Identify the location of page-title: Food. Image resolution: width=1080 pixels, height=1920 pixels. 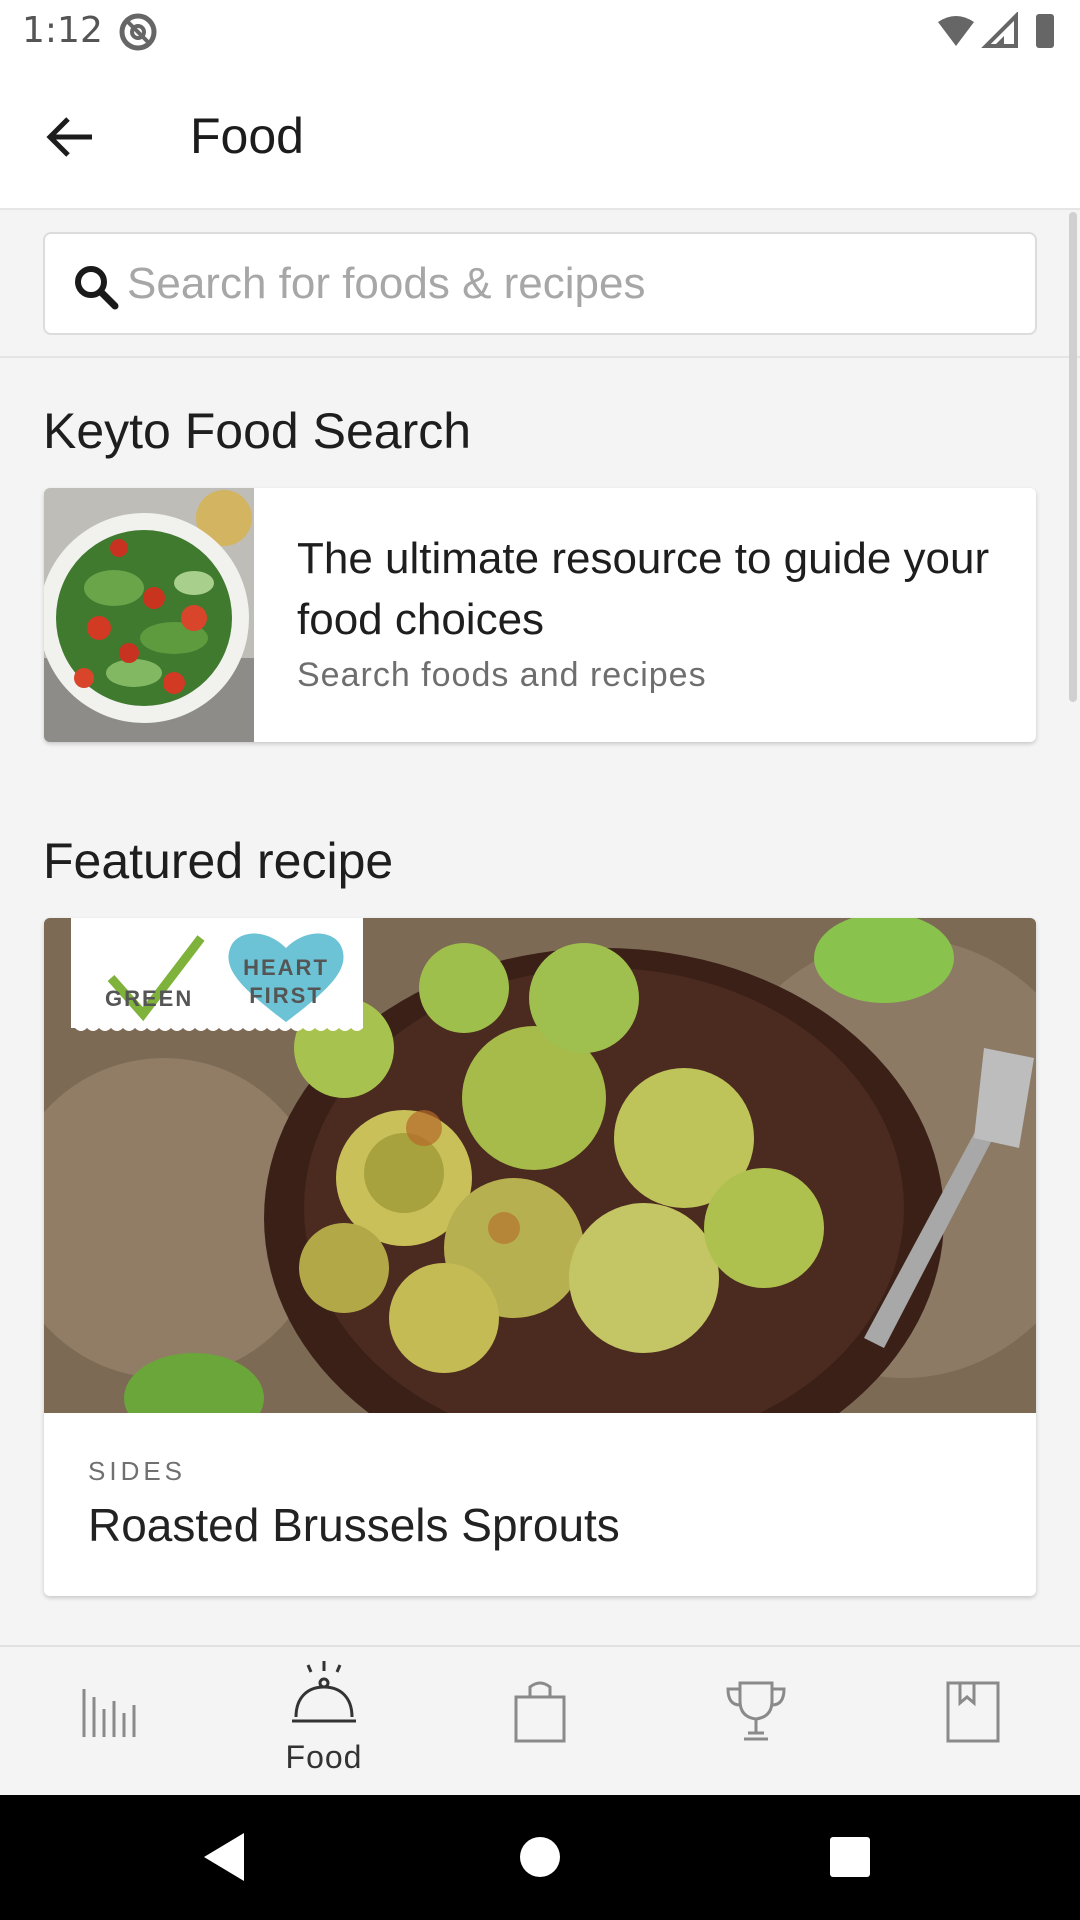
(247, 136).